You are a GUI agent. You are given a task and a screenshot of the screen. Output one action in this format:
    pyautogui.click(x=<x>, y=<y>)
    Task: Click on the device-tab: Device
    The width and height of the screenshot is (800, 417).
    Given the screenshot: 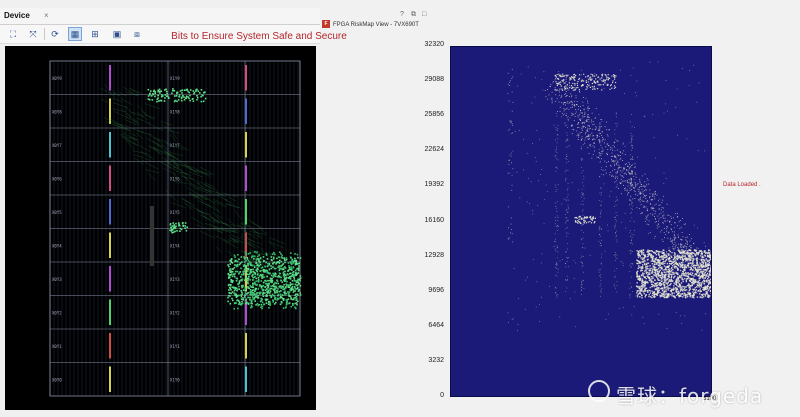 What is the action you would take?
    pyautogui.click(x=17, y=16)
    